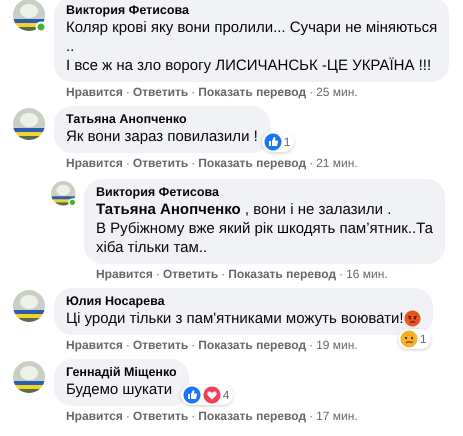 The image size is (463, 436). Describe the element at coordinates (252, 27) in the screenshot. I see `comment-text: Коляр крові яку вони пролили... Сучари не міняються` at that location.